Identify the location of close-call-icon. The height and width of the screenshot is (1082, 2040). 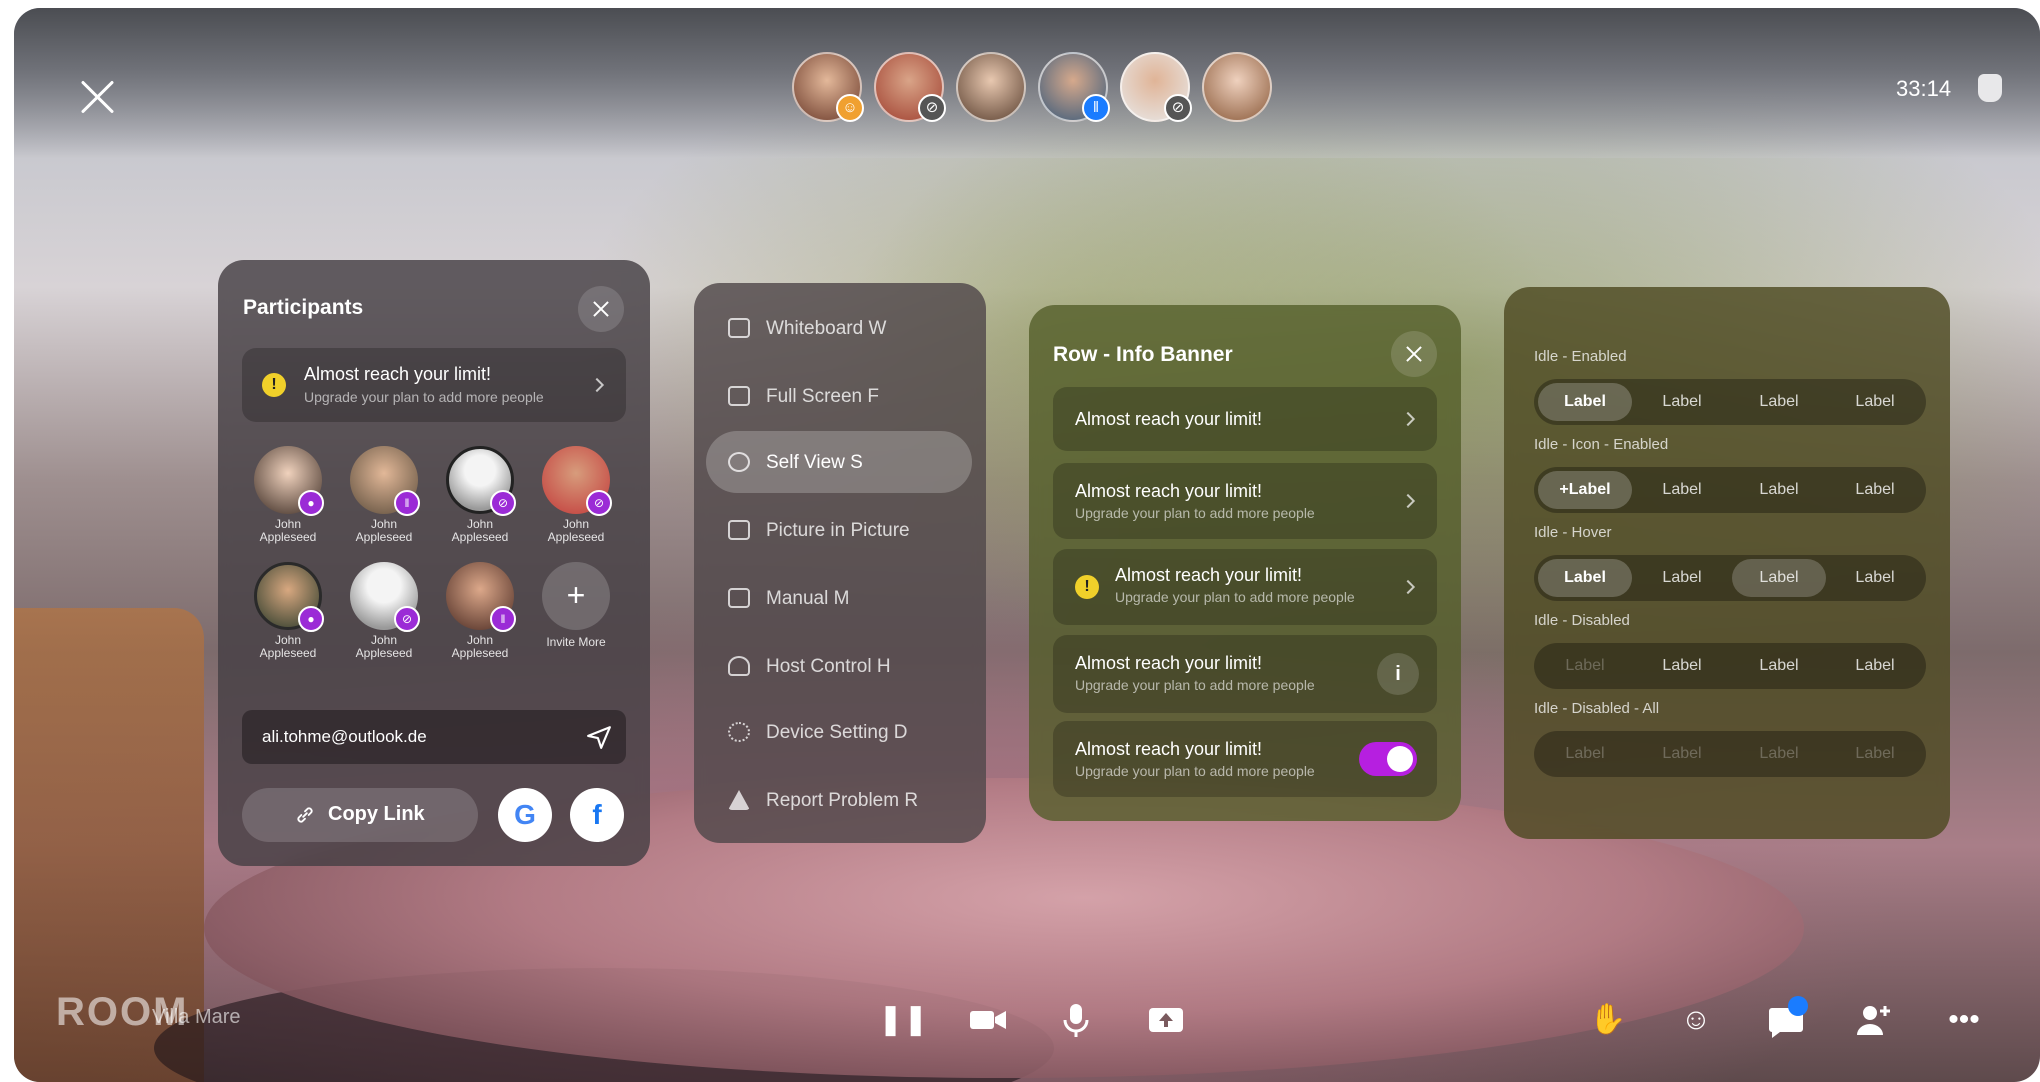
(97, 97).